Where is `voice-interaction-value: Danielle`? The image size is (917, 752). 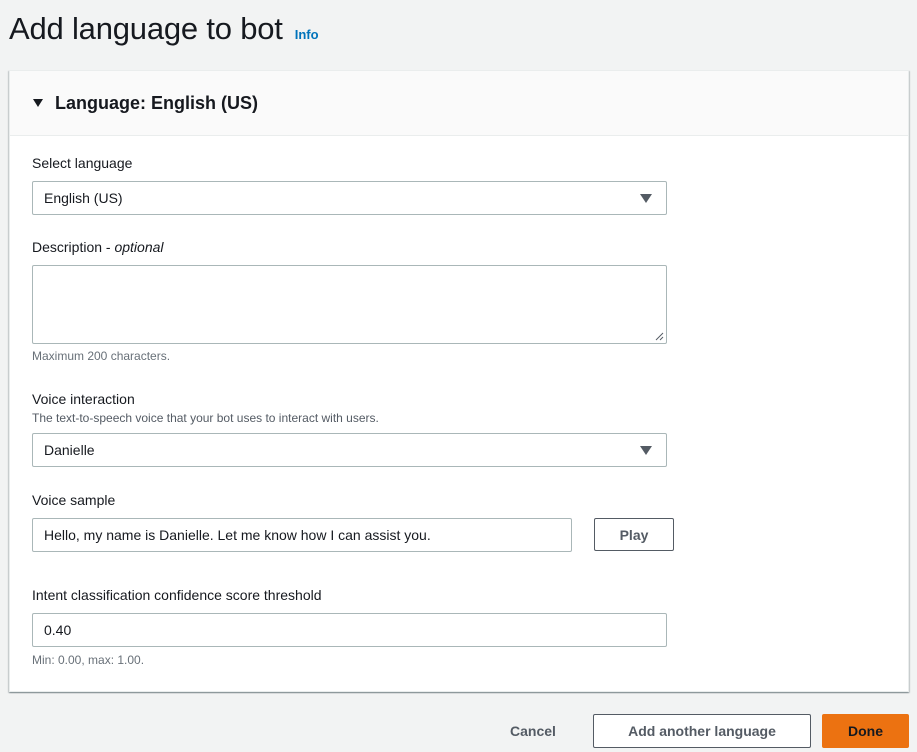 voice-interaction-value: Danielle is located at coordinates (69, 450).